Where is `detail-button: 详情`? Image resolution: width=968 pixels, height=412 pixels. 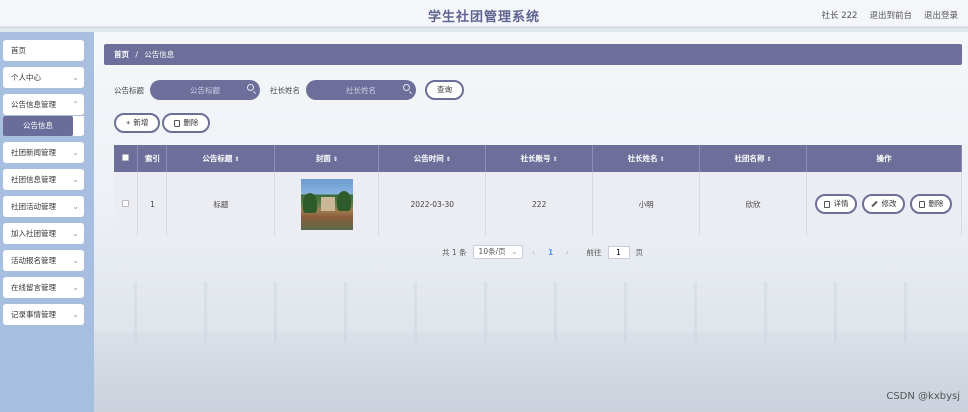 detail-button: 详情 is located at coordinates (836, 204).